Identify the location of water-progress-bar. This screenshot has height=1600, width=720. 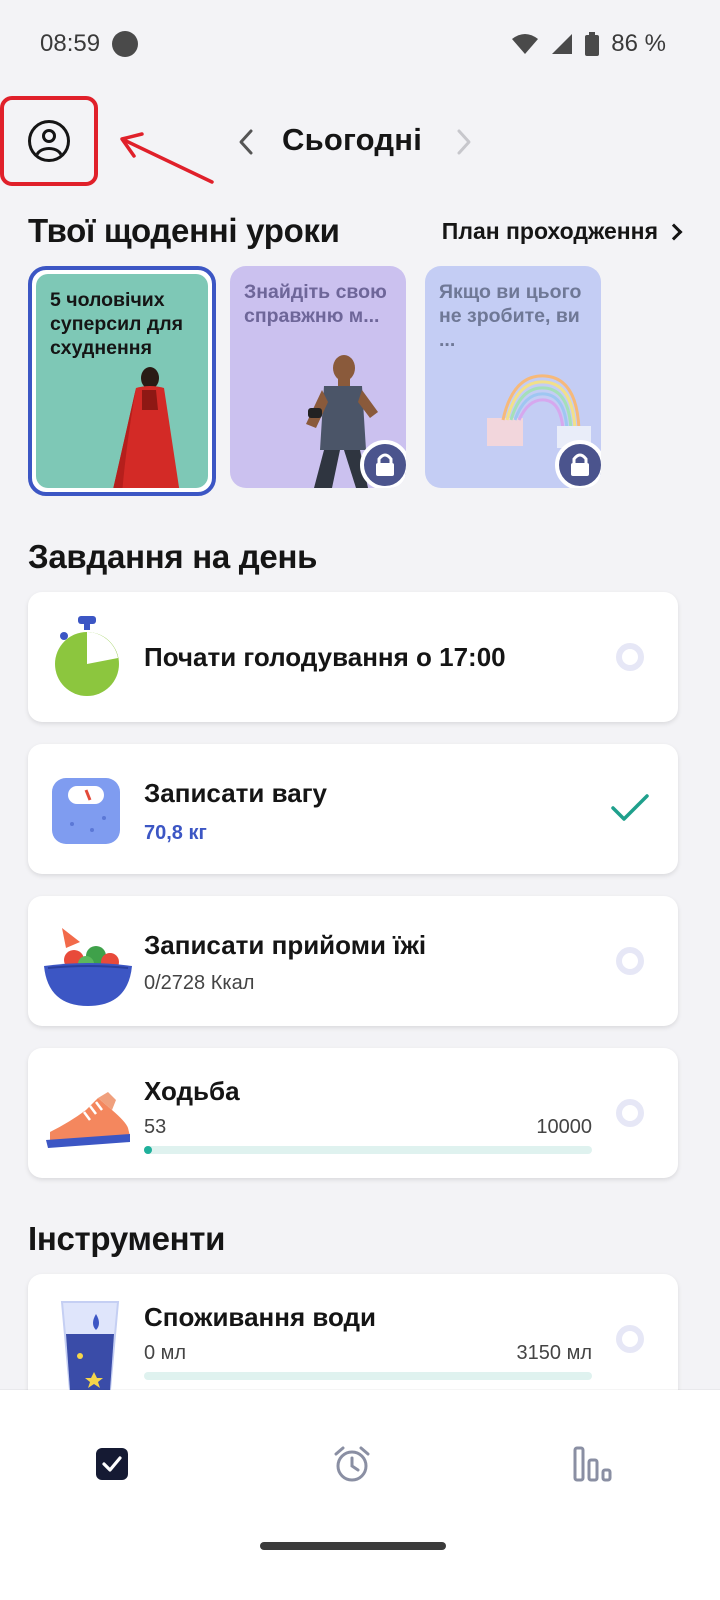
(368, 1376).